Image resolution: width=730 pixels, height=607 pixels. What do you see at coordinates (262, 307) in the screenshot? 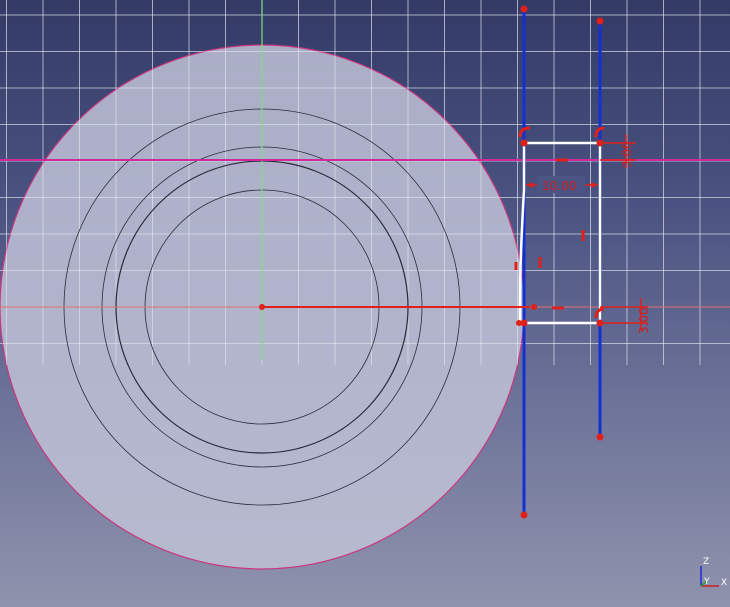
I see `origin-point` at bounding box center [262, 307].